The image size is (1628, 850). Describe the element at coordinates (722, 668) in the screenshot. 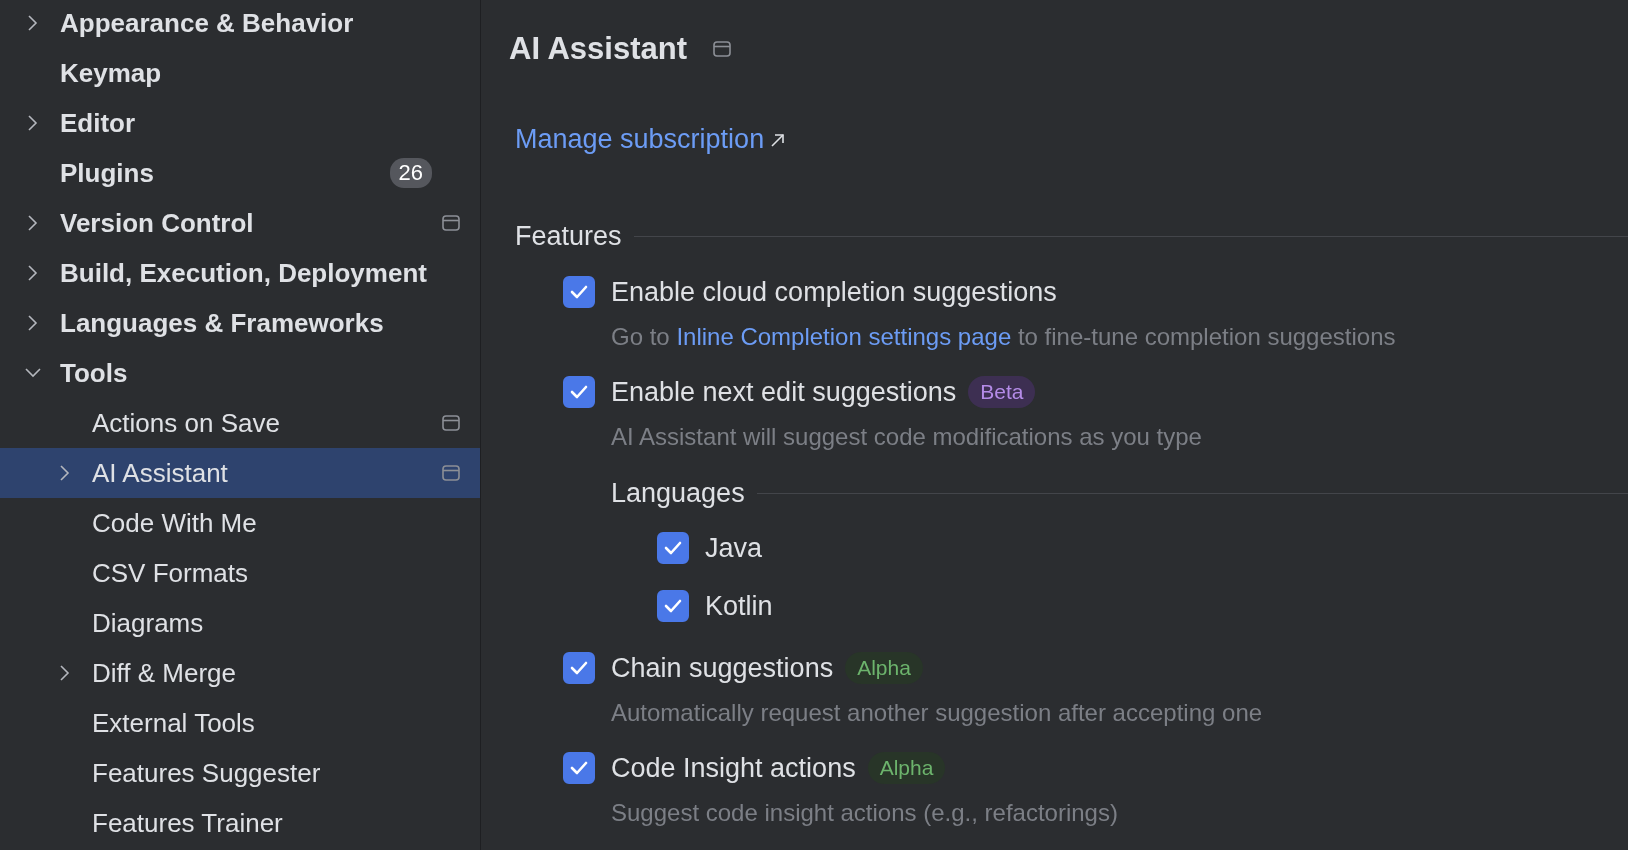

I see `checkbox-label: Chain suggestions` at that location.